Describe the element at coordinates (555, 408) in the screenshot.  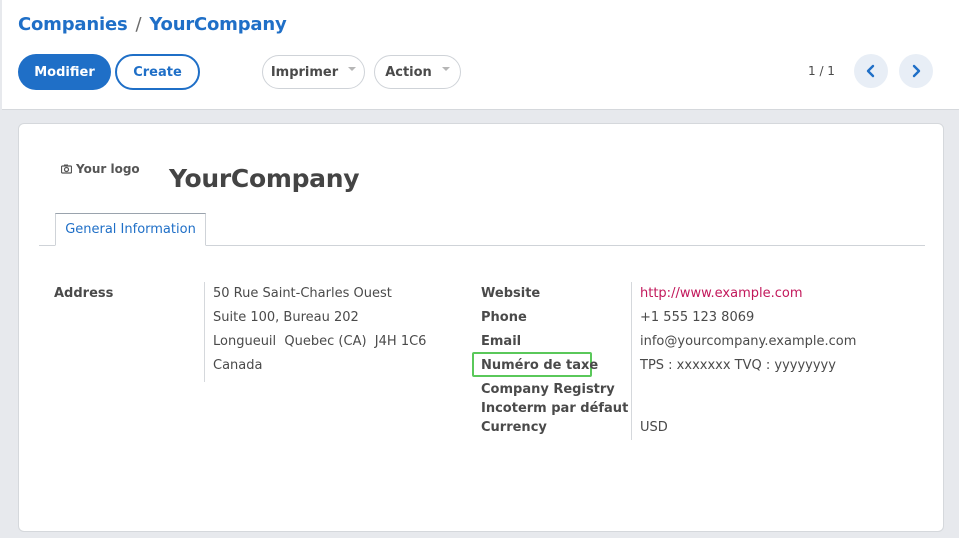
I see `default-incoterm-label: Incoterm par défaut` at that location.